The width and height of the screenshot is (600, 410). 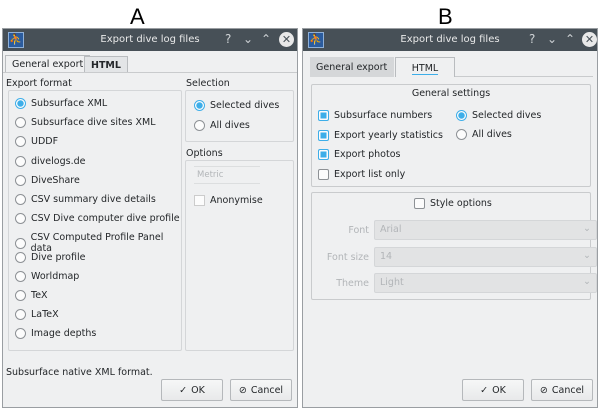 I want to click on options-label: Options, so click(x=204, y=153).